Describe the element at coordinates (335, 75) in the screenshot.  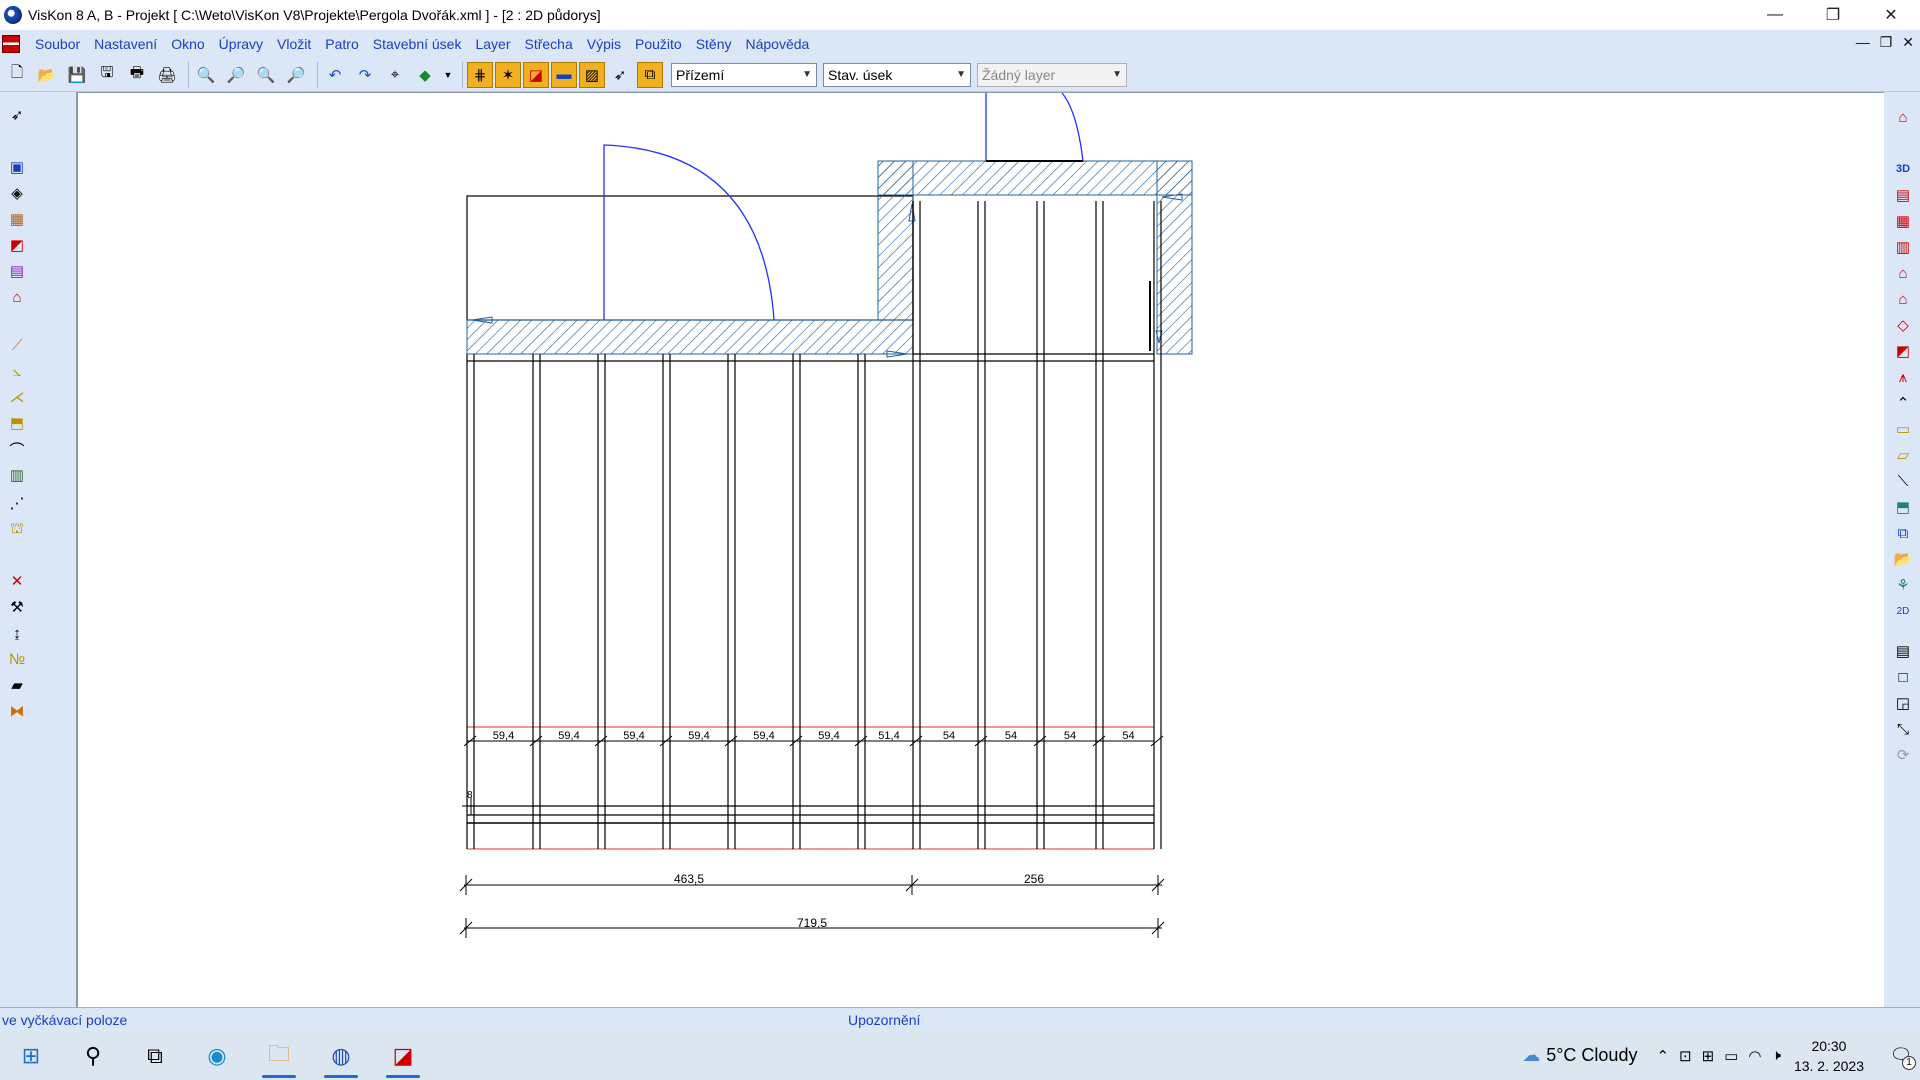
I see `undo-icon: ↶` at that location.